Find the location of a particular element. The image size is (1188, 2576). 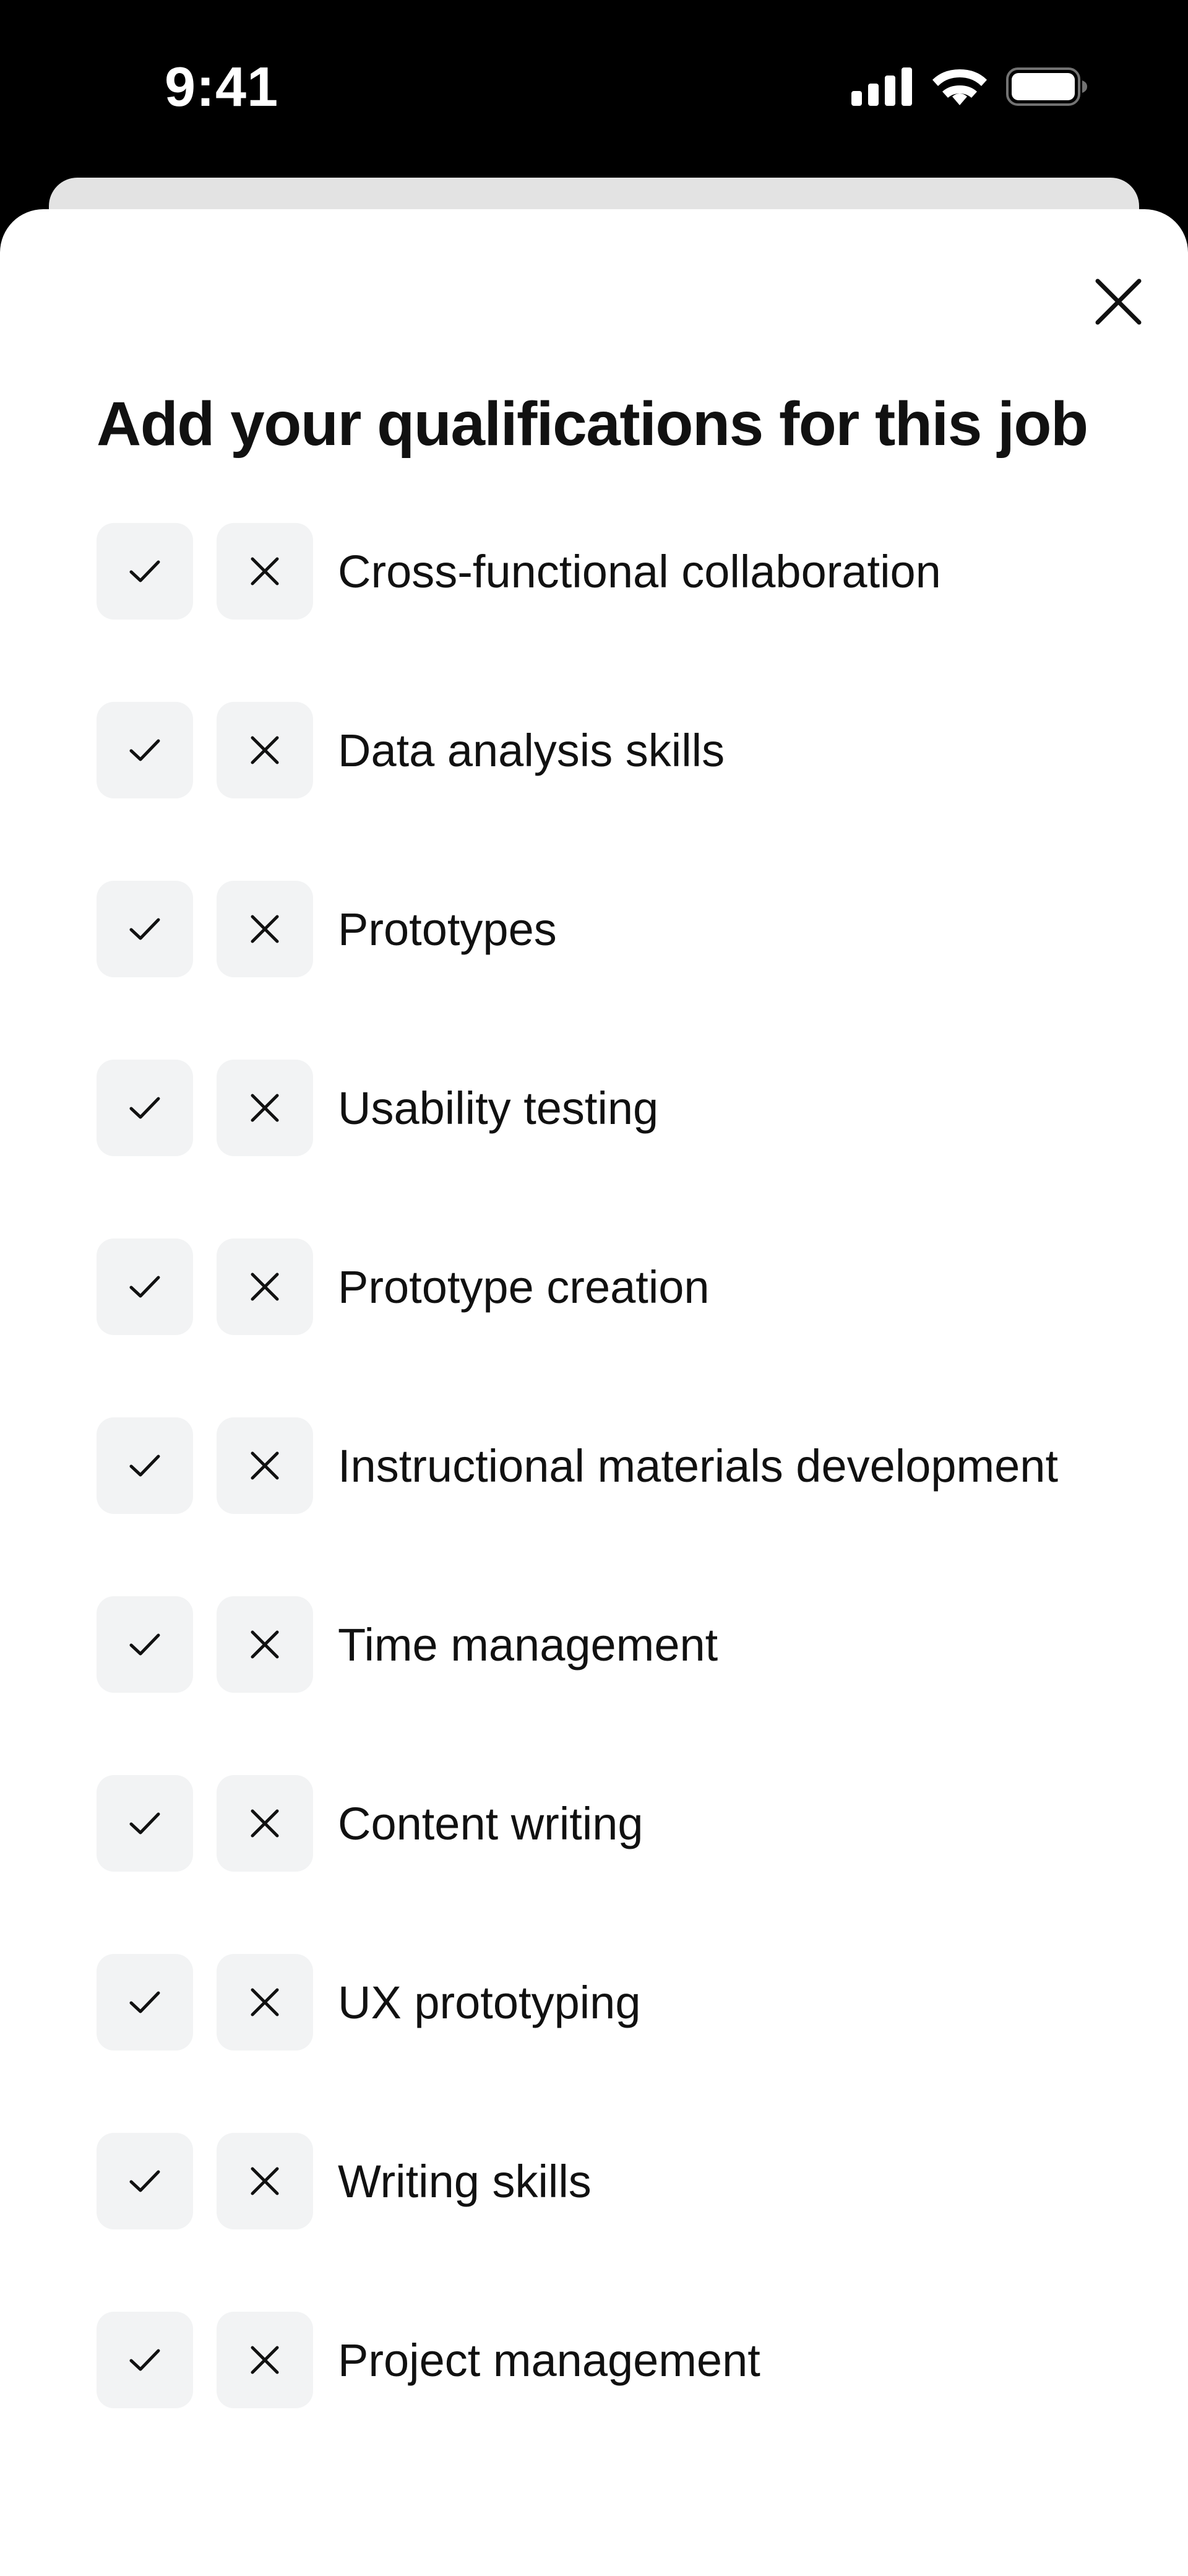

qualification-label: Prototype creation is located at coordinates (524, 1287).